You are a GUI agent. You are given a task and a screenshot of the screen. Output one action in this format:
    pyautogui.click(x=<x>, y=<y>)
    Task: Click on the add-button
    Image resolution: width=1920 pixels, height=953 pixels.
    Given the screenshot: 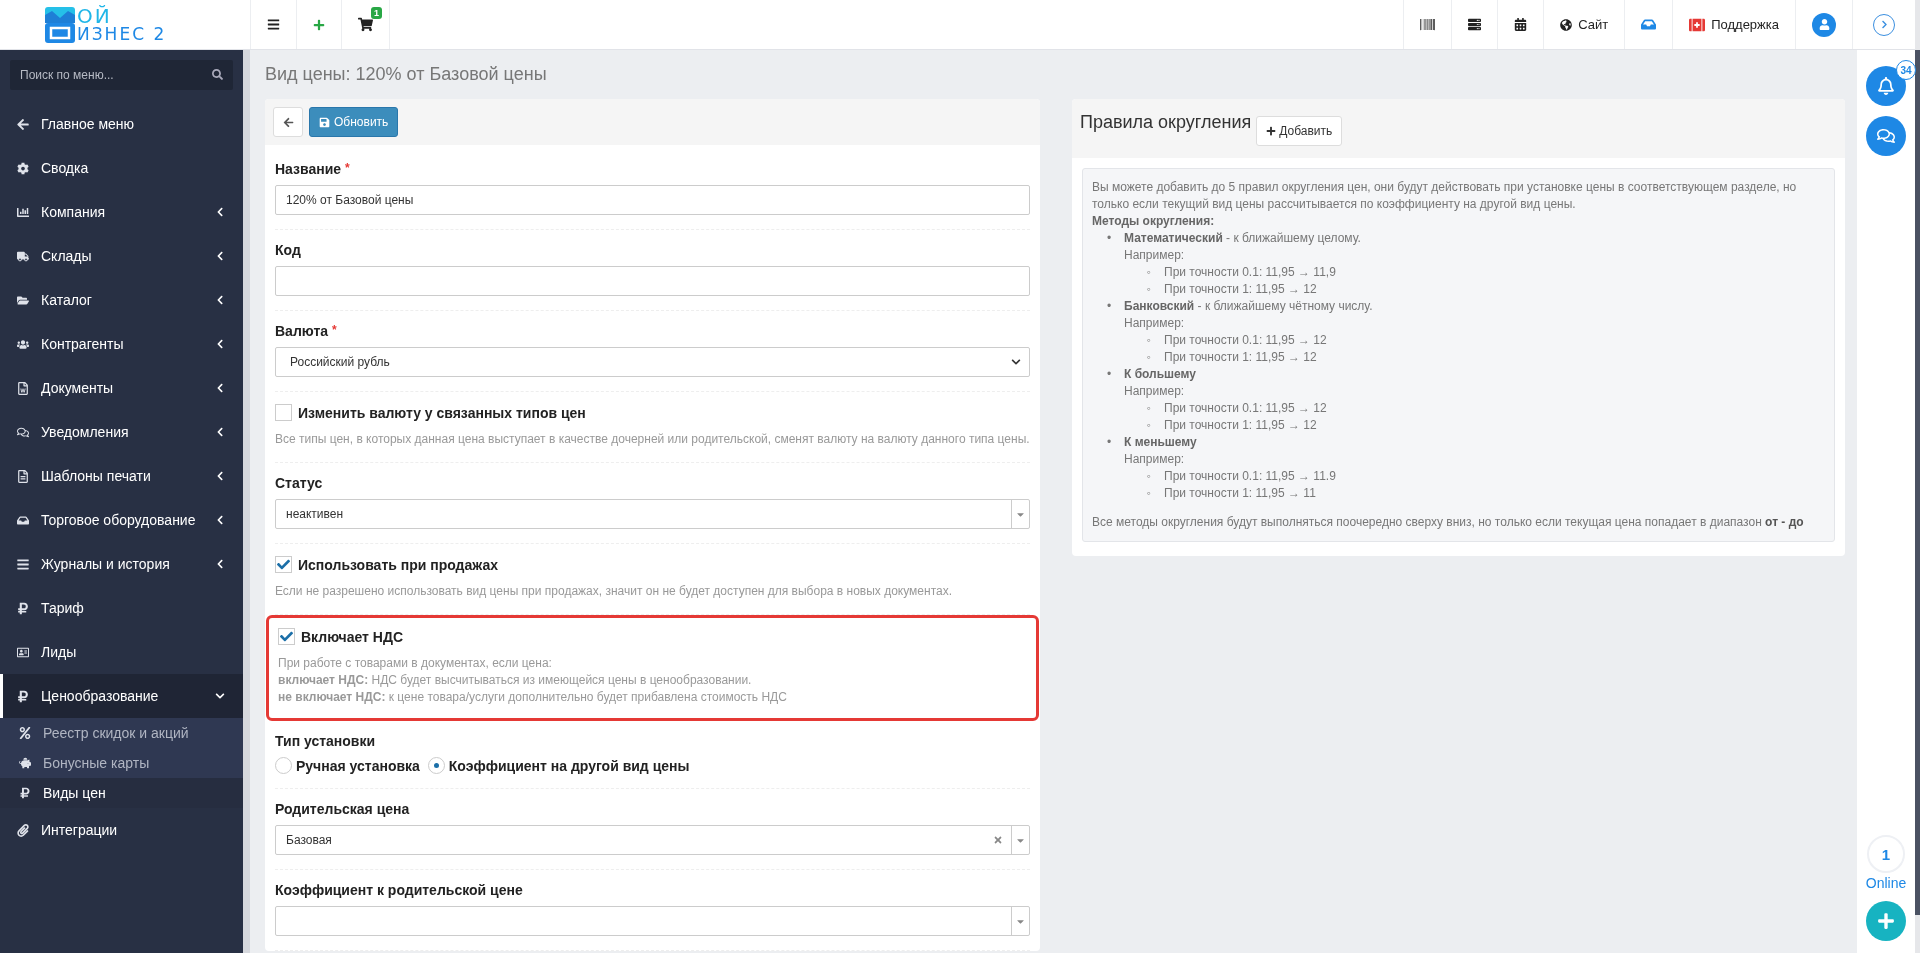 What is the action you would take?
    pyautogui.click(x=1886, y=921)
    